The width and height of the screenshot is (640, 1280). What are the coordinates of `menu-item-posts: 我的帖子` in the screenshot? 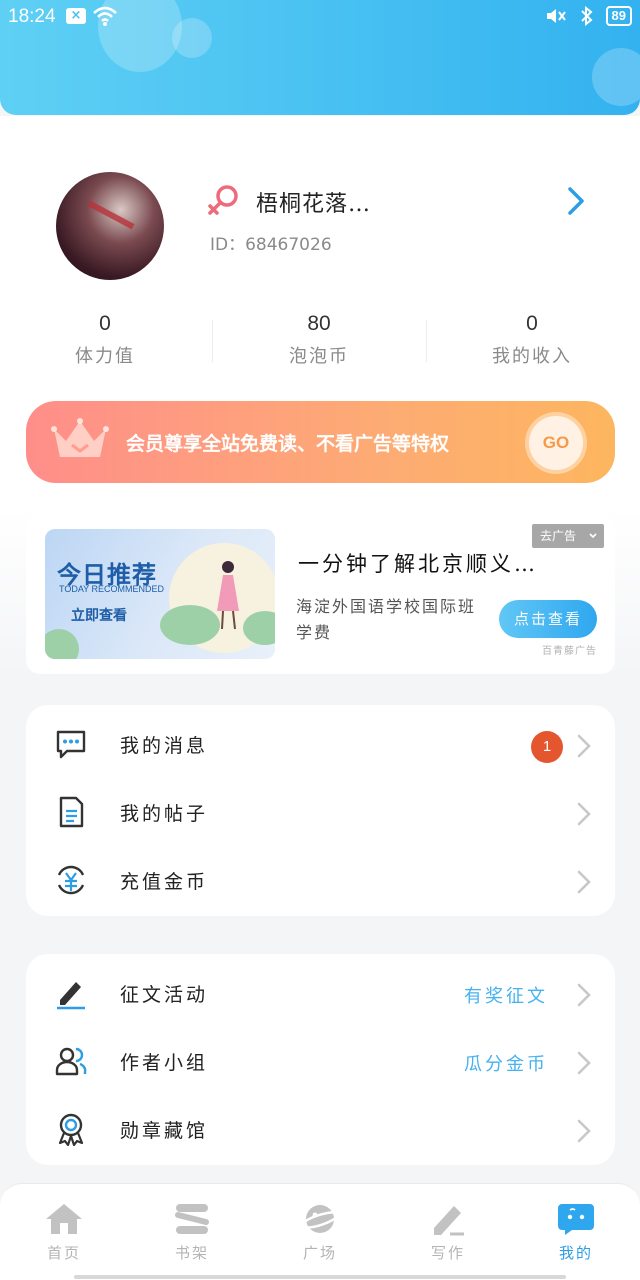 It's located at (320, 811).